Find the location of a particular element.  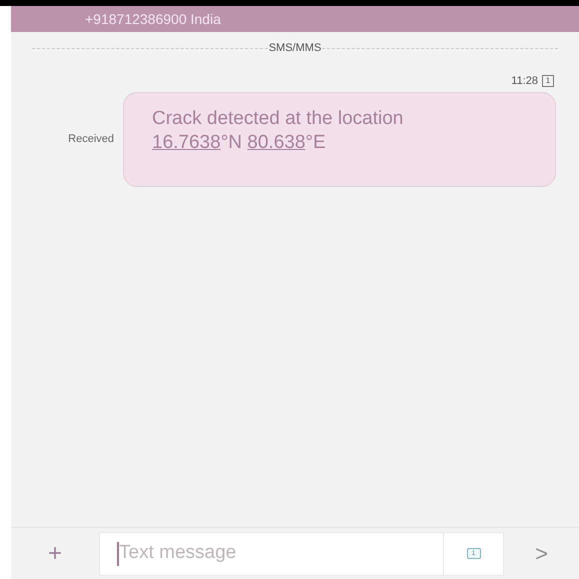

divider-label: SMS/MMS is located at coordinates (295, 48).